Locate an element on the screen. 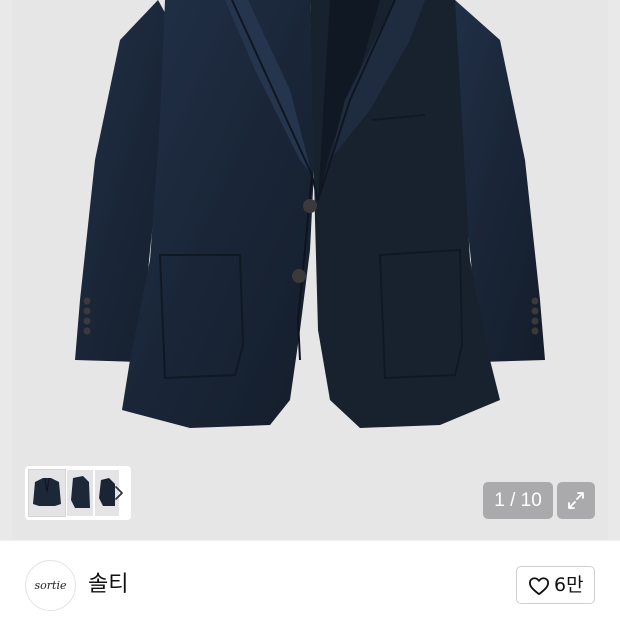 The height and width of the screenshot is (620, 620). shop-logo: sortie is located at coordinates (50, 585).